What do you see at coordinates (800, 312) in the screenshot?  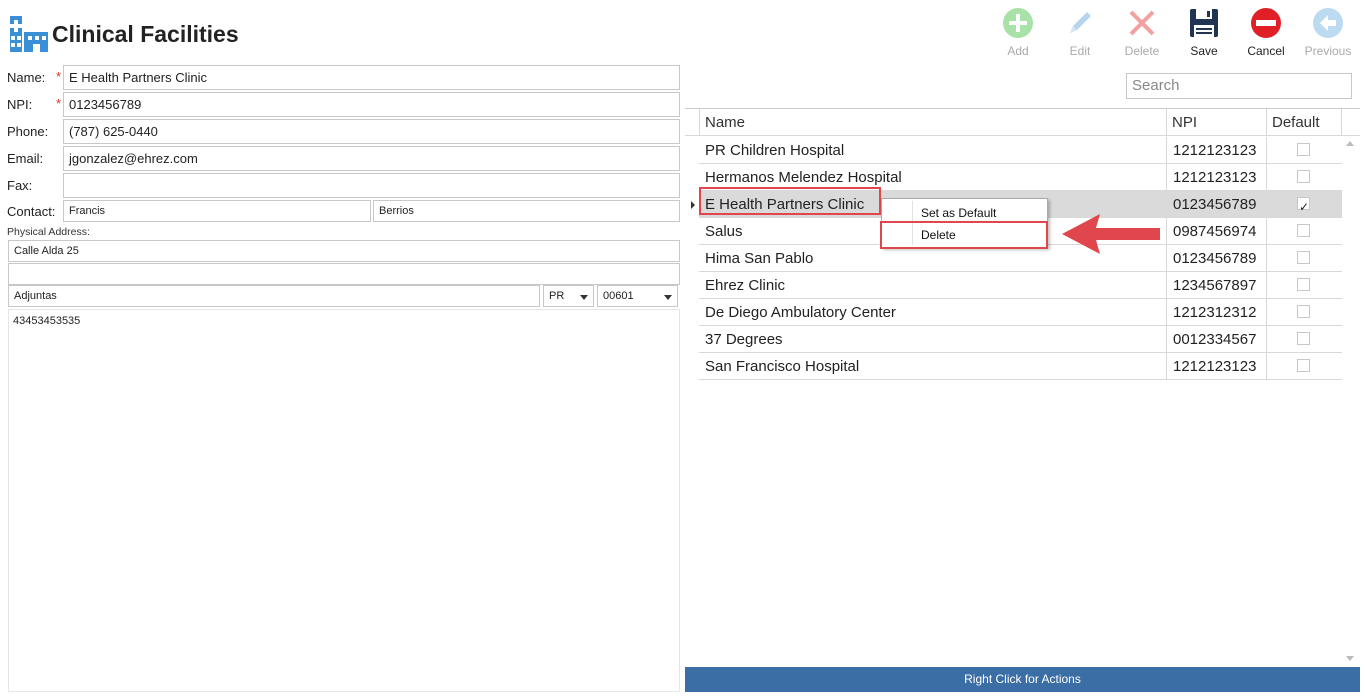 I see `cell-name: De Diego Ambulatory Center` at bounding box center [800, 312].